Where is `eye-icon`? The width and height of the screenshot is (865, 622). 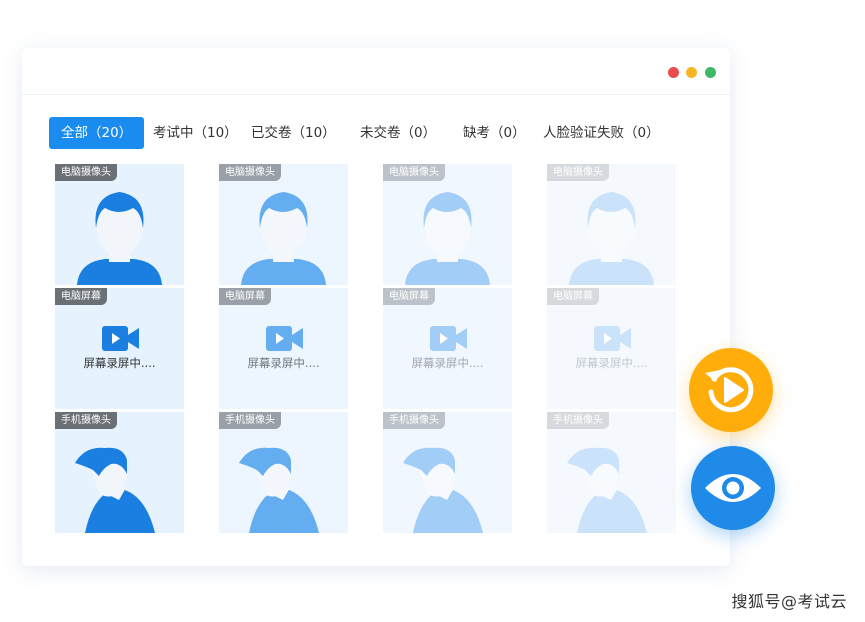
eye-icon is located at coordinates (733, 488).